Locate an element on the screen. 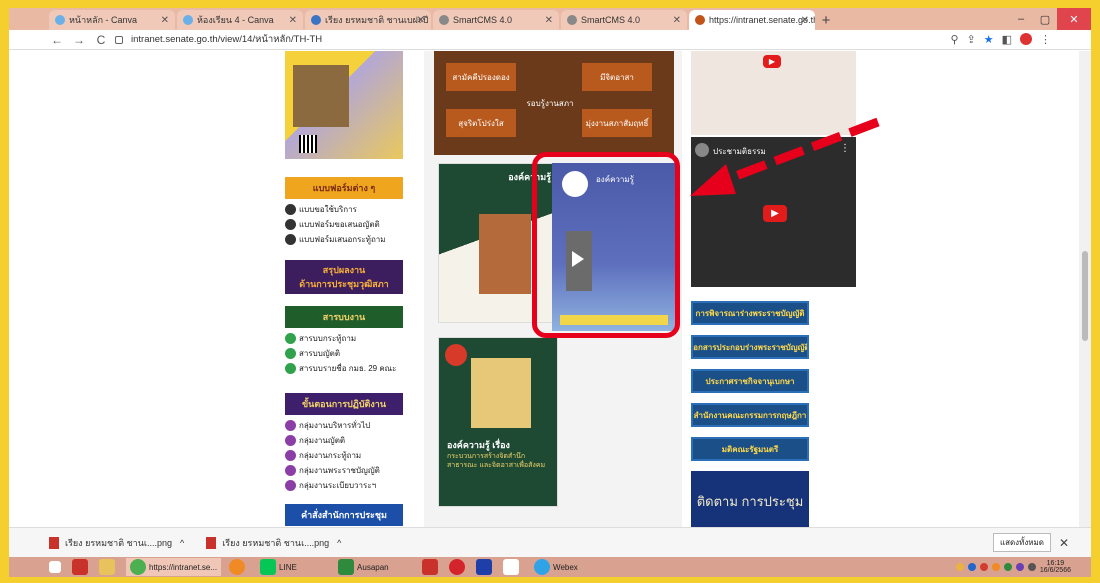 The height and width of the screenshot is (583, 1100). clock: 16:19 16/6/2566 is located at coordinates (1055, 567).